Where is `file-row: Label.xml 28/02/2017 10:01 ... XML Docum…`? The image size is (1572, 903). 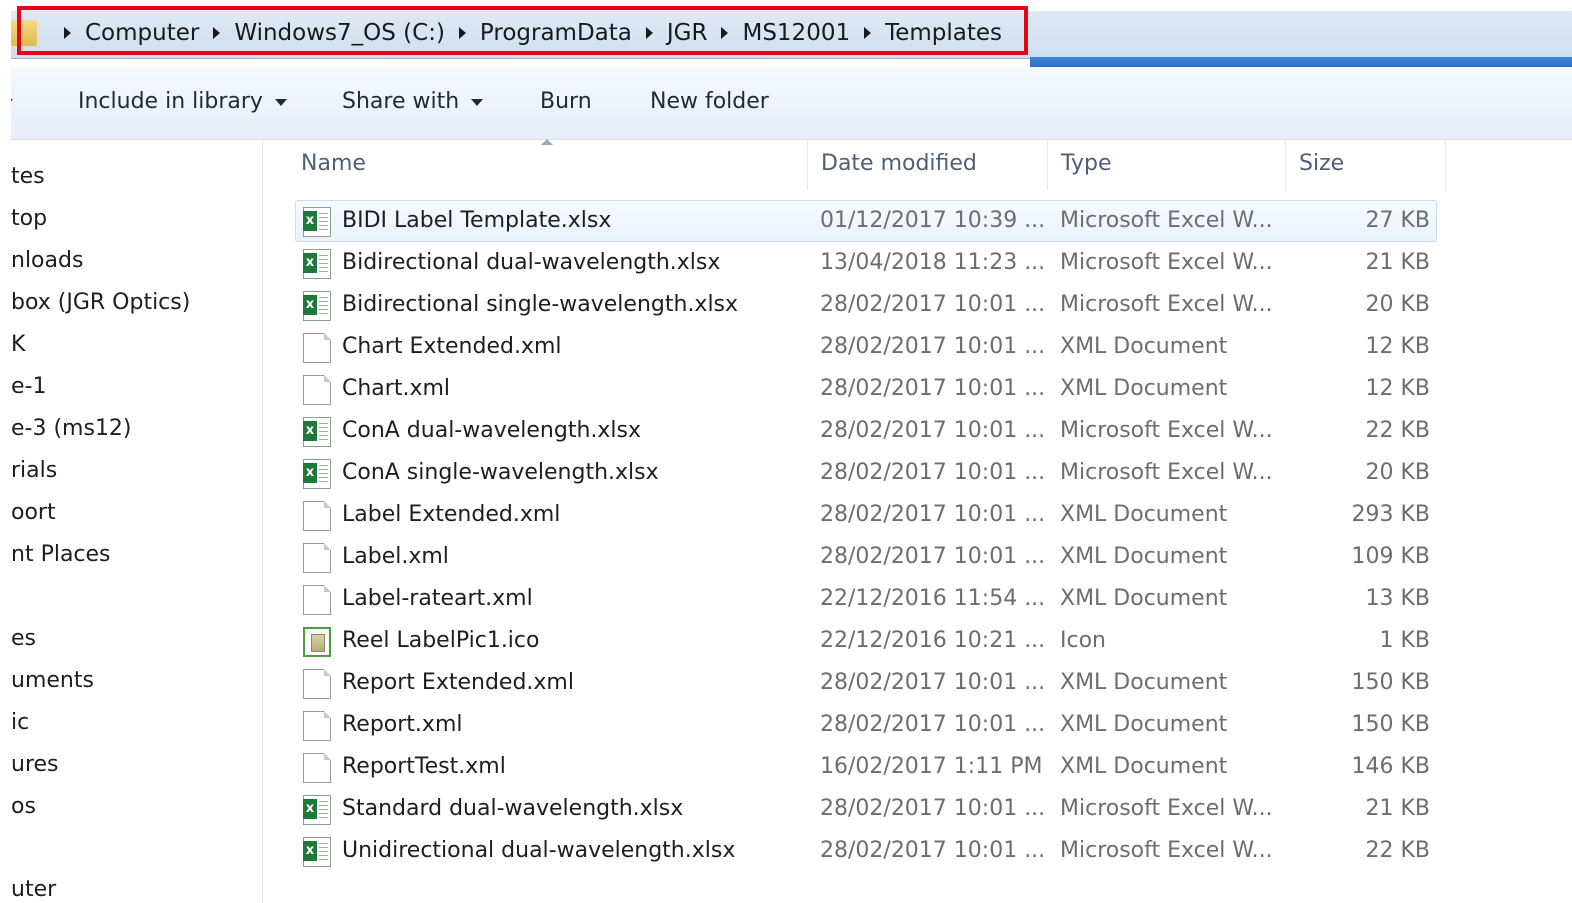 file-row: Label.xml 28/02/2017 10:01 ... XML Docum… is located at coordinates (866, 557).